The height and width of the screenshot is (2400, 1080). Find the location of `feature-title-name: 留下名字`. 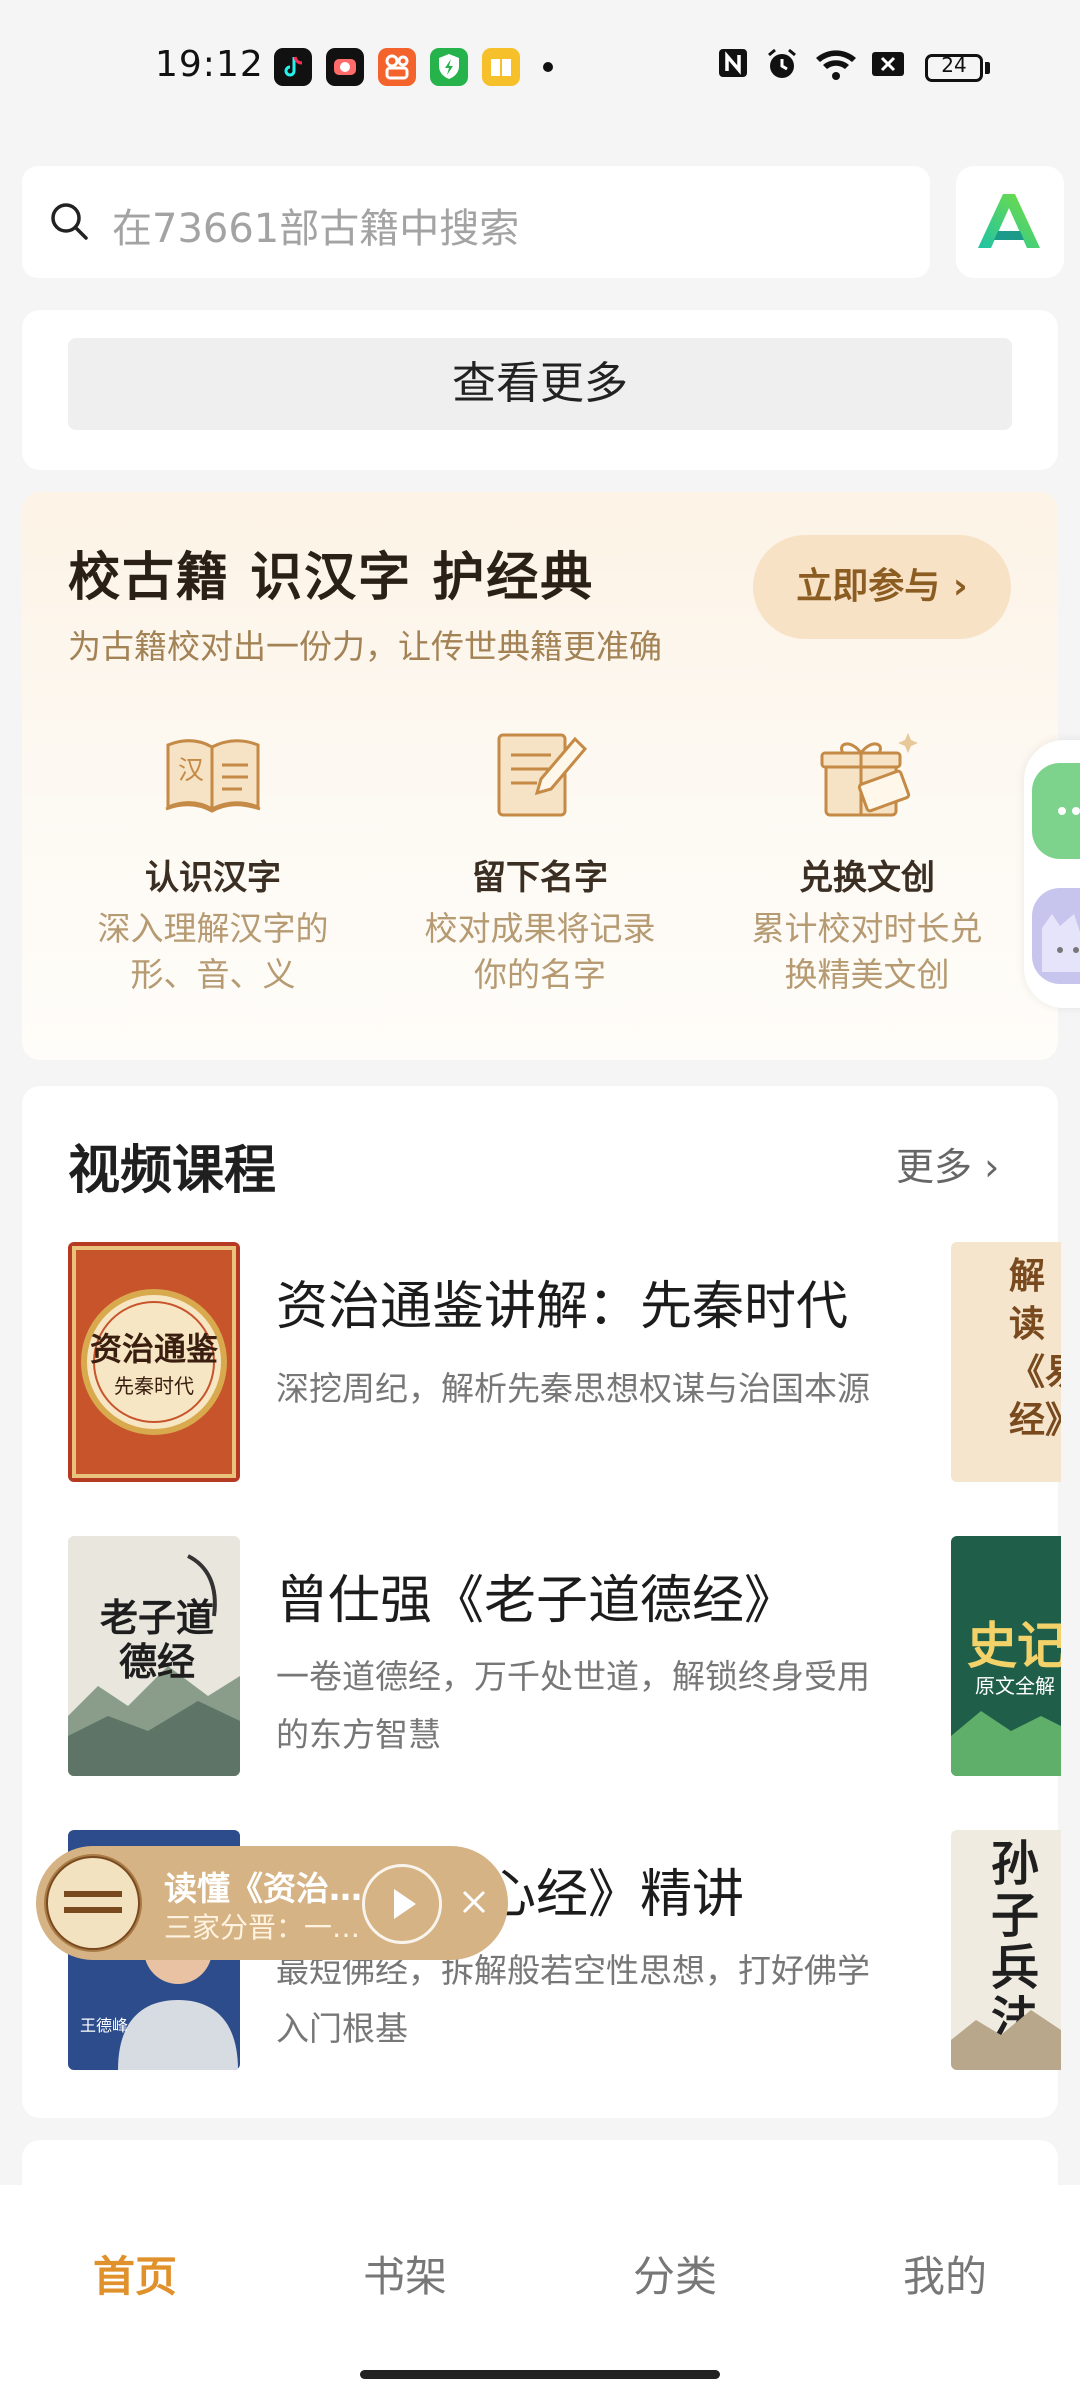

feature-title-name: 留下名字 is located at coordinates (540, 878).